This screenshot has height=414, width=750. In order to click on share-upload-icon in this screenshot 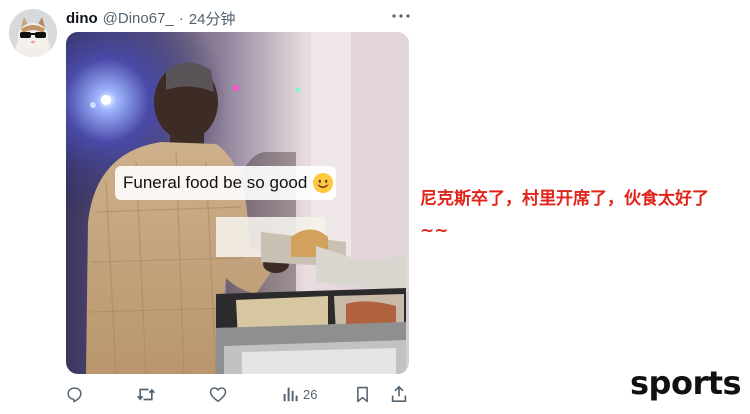, I will do `click(399, 393)`.